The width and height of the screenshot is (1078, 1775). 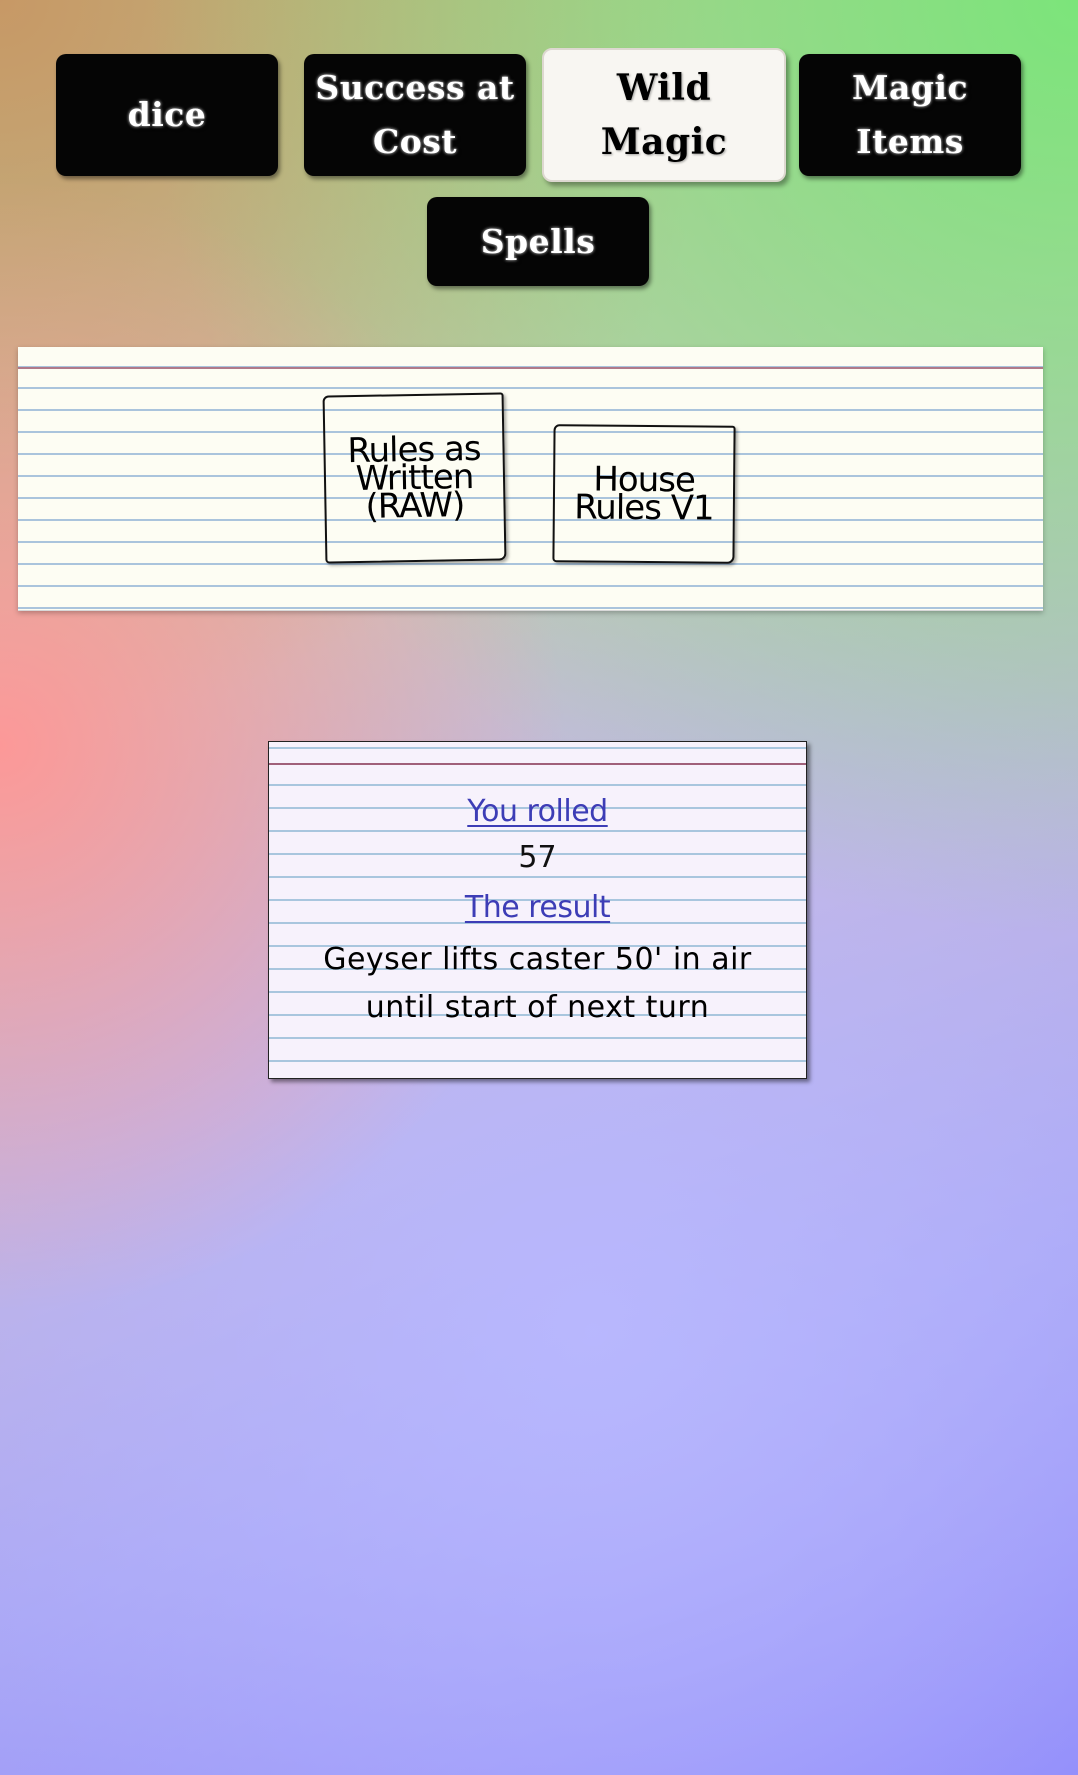 I want to click on the-result-label: The result, so click(x=537, y=907).